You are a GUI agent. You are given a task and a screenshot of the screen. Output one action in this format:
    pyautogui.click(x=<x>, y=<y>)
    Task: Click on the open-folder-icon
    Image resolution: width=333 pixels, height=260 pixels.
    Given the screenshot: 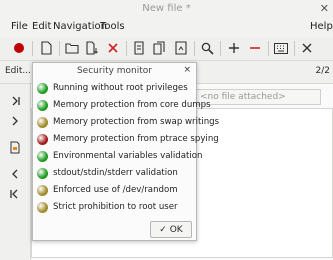 What is the action you would take?
    pyautogui.click(x=72, y=48)
    